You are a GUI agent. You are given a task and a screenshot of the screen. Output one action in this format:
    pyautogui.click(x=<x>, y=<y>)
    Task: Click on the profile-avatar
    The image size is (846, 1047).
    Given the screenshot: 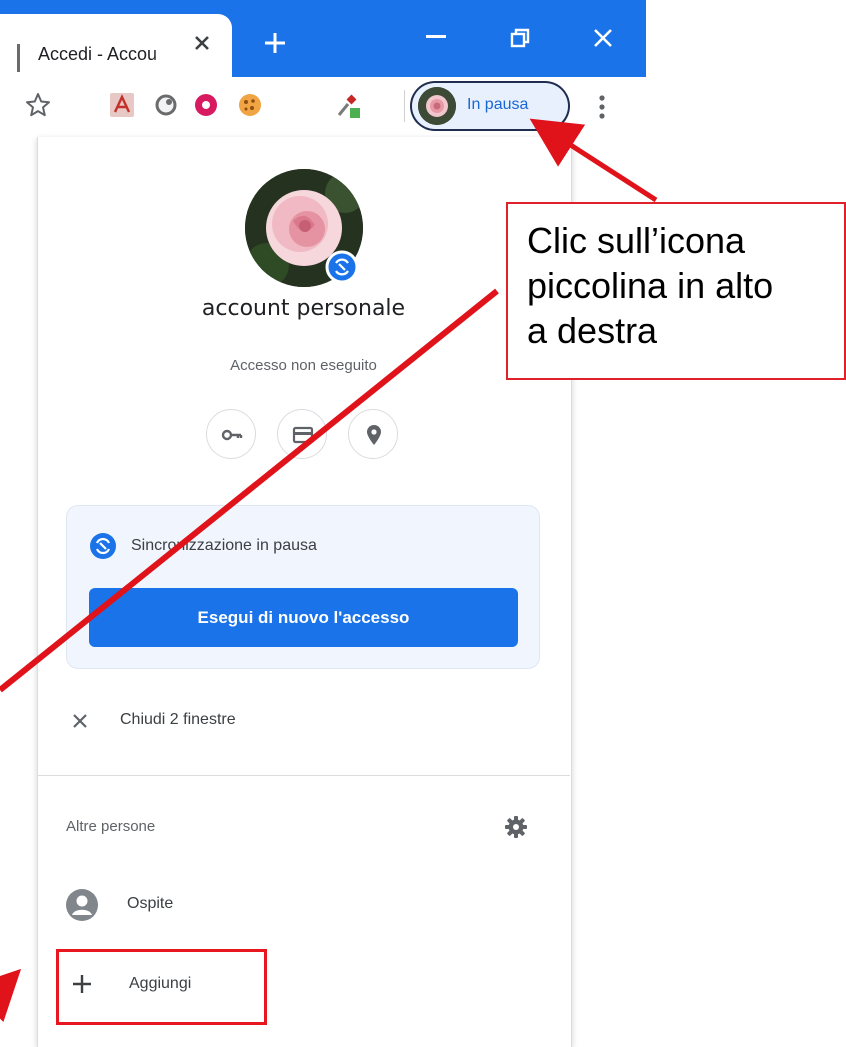 What is the action you would take?
    pyautogui.click(x=437, y=106)
    